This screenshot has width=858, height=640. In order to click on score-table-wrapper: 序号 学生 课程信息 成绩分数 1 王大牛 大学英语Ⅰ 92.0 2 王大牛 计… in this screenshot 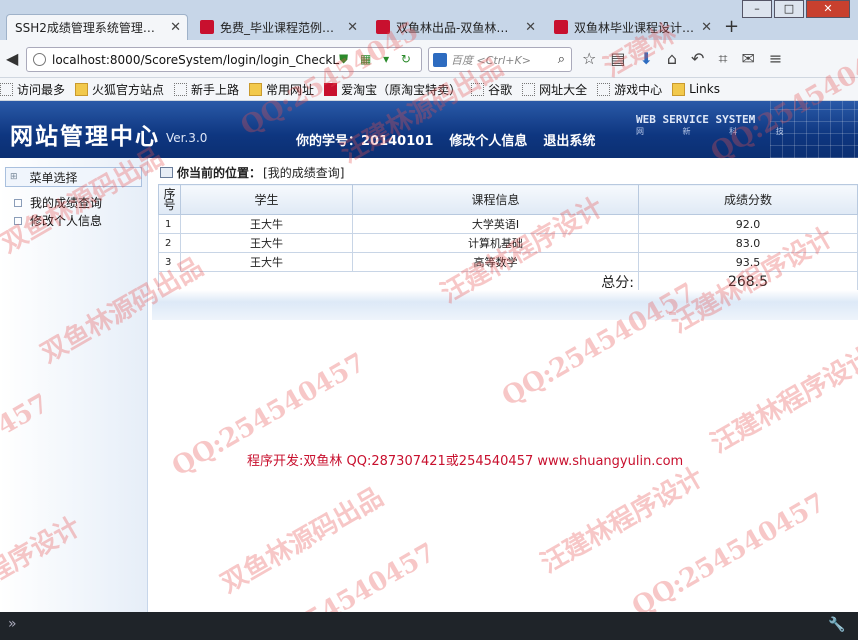, I will do `click(508, 238)`.